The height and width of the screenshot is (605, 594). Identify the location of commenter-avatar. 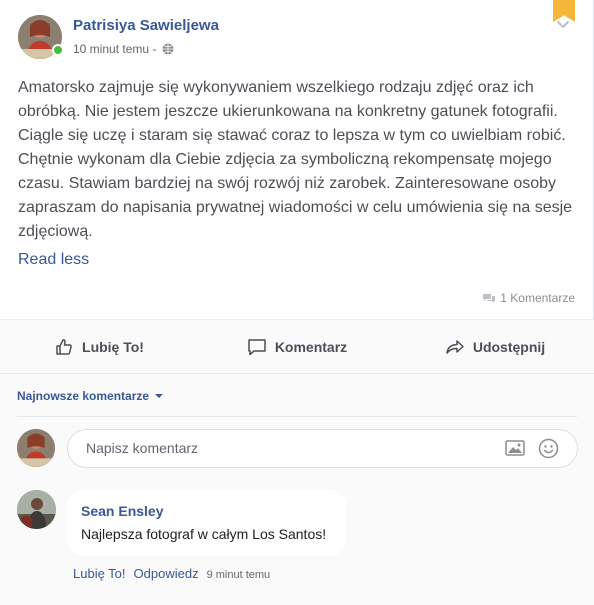
(36, 509).